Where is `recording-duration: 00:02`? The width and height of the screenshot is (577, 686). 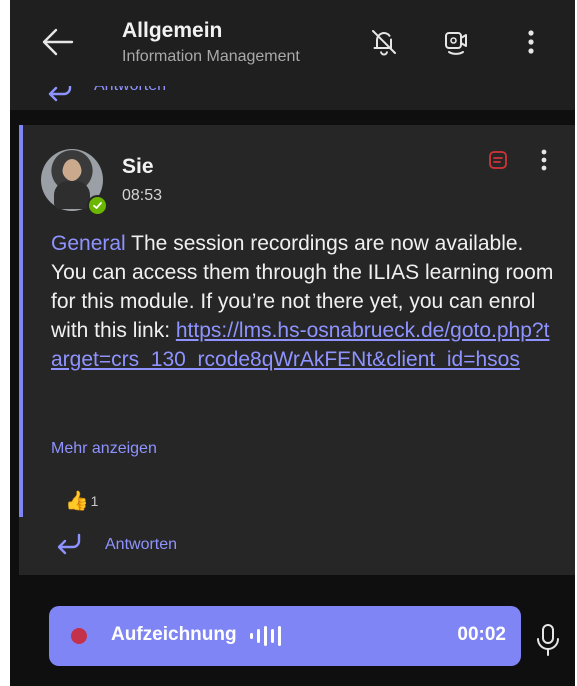 recording-duration: 00:02 is located at coordinates (481, 634).